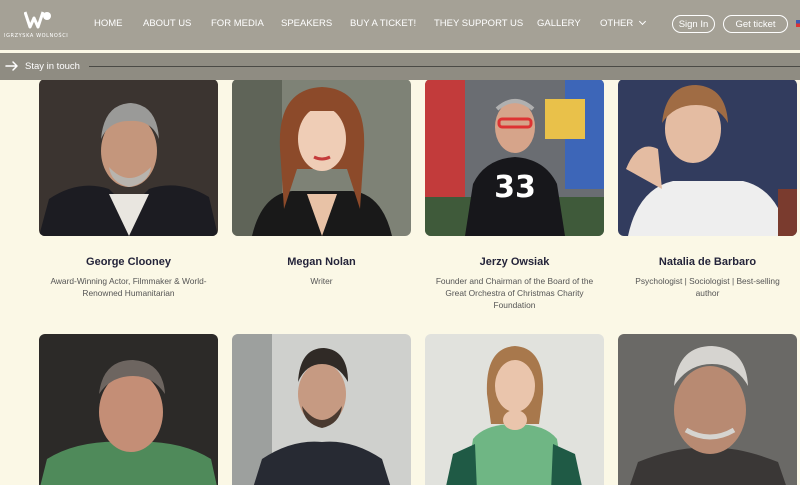  I want to click on sign-in-button: Sign In, so click(693, 24).